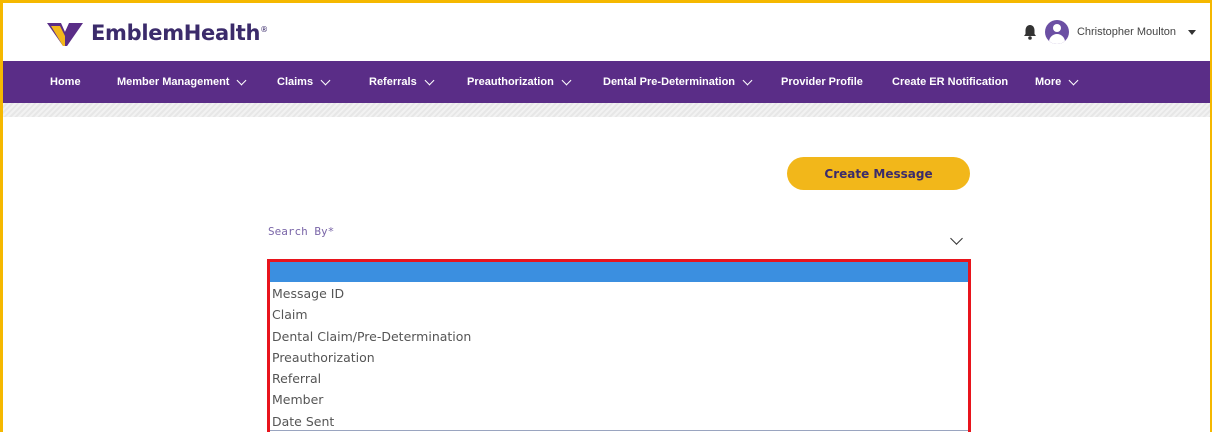 This screenshot has width=1212, height=432. What do you see at coordinates (878, 173) in the screenshot?
I see `create-message-button: Create Message` at bounding box center [878, 173].